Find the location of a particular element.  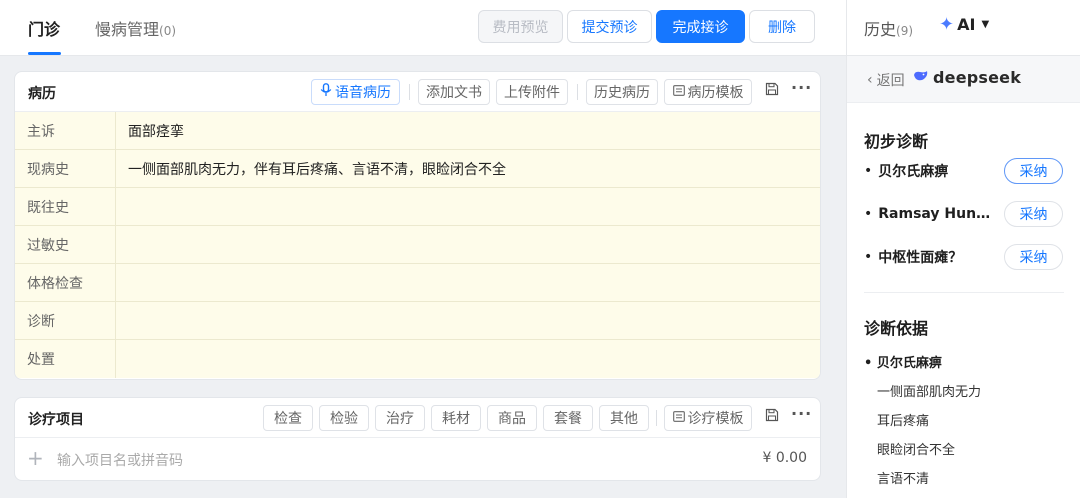

record-row-treatment: 处置 is located at coordinates (417, 359).